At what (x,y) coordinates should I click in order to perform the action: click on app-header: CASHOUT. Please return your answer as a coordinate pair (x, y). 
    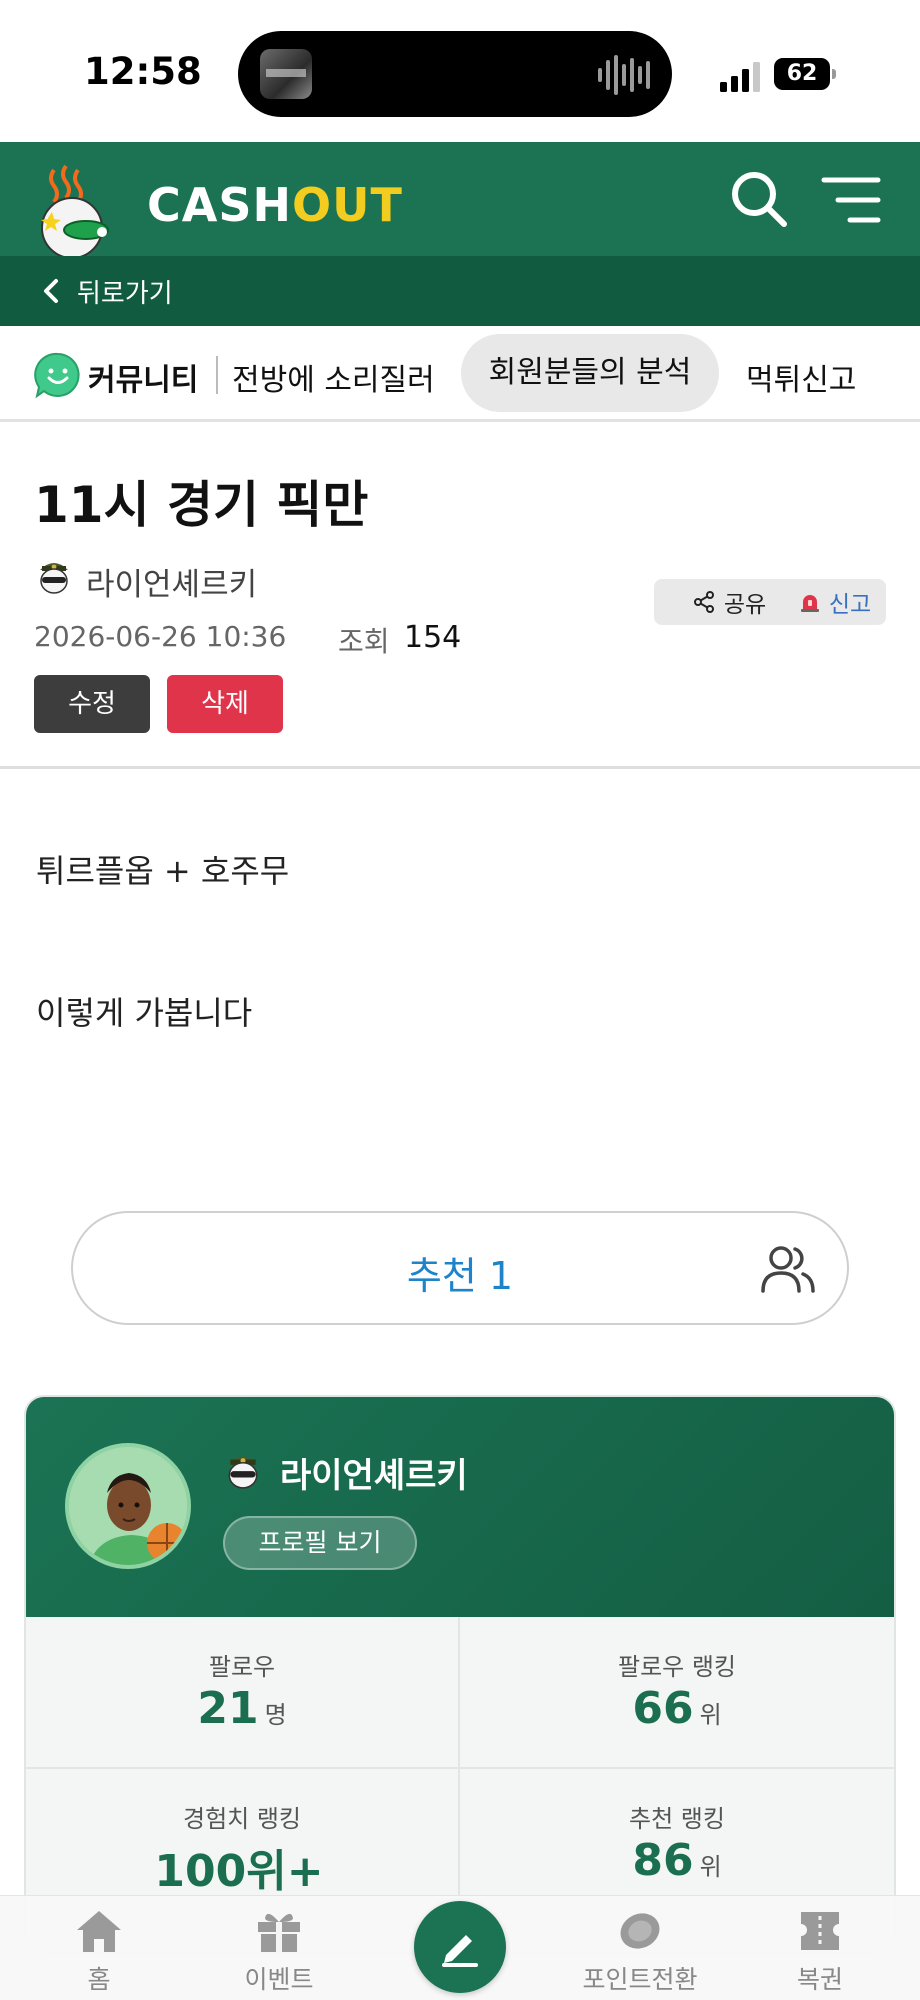
    Looking at the image, I should click on (460, 200).